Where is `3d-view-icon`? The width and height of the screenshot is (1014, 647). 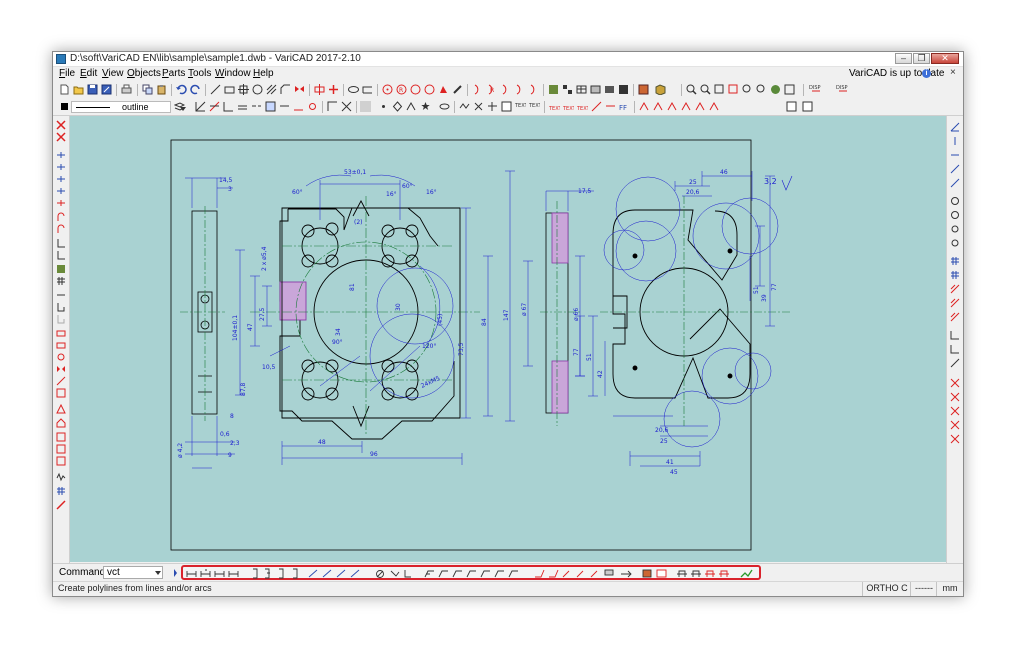 3d-view-icon is located at coordinates (660, 89).